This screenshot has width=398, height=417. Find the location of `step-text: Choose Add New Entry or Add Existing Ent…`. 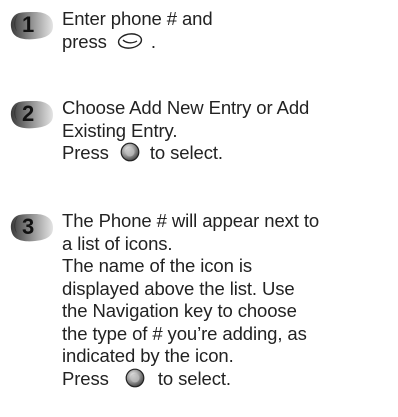

step-text: Choose Add New Entry or Add Existing Ent… is located at coordinates (228, 131).